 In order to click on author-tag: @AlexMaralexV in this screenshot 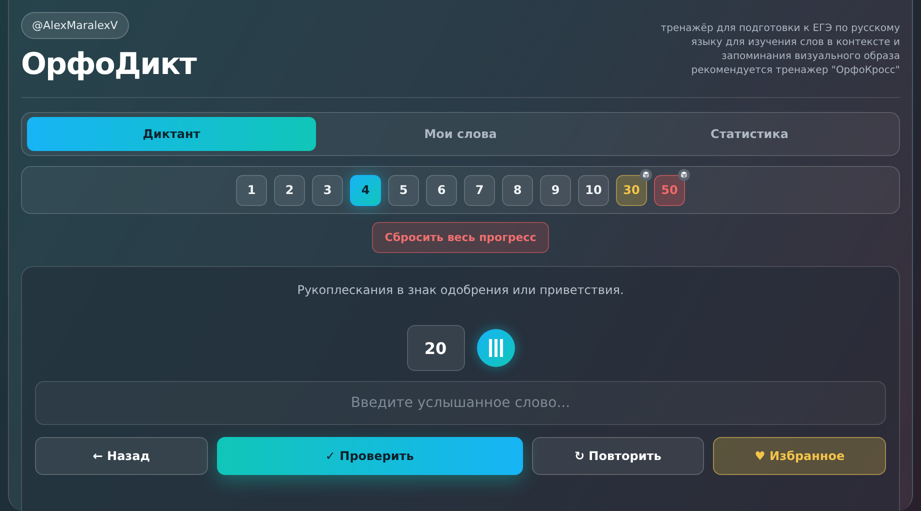, I will do `click(75, 25)`.